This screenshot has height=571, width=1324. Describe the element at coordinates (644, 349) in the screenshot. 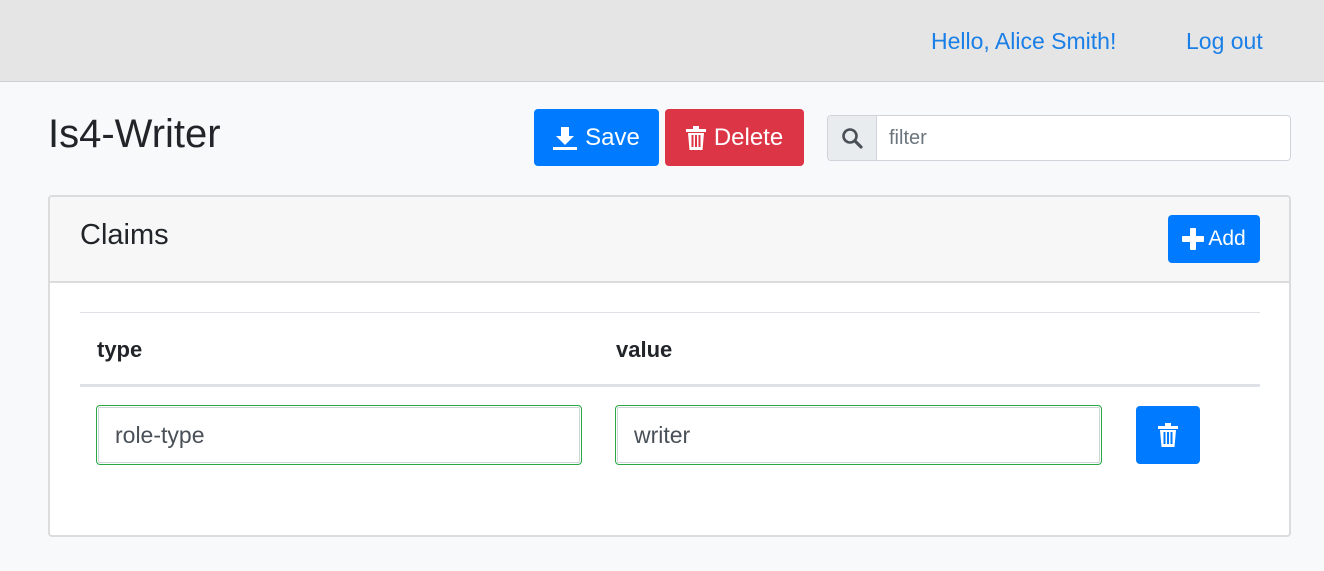

I see `column-header-value: value` at that location.